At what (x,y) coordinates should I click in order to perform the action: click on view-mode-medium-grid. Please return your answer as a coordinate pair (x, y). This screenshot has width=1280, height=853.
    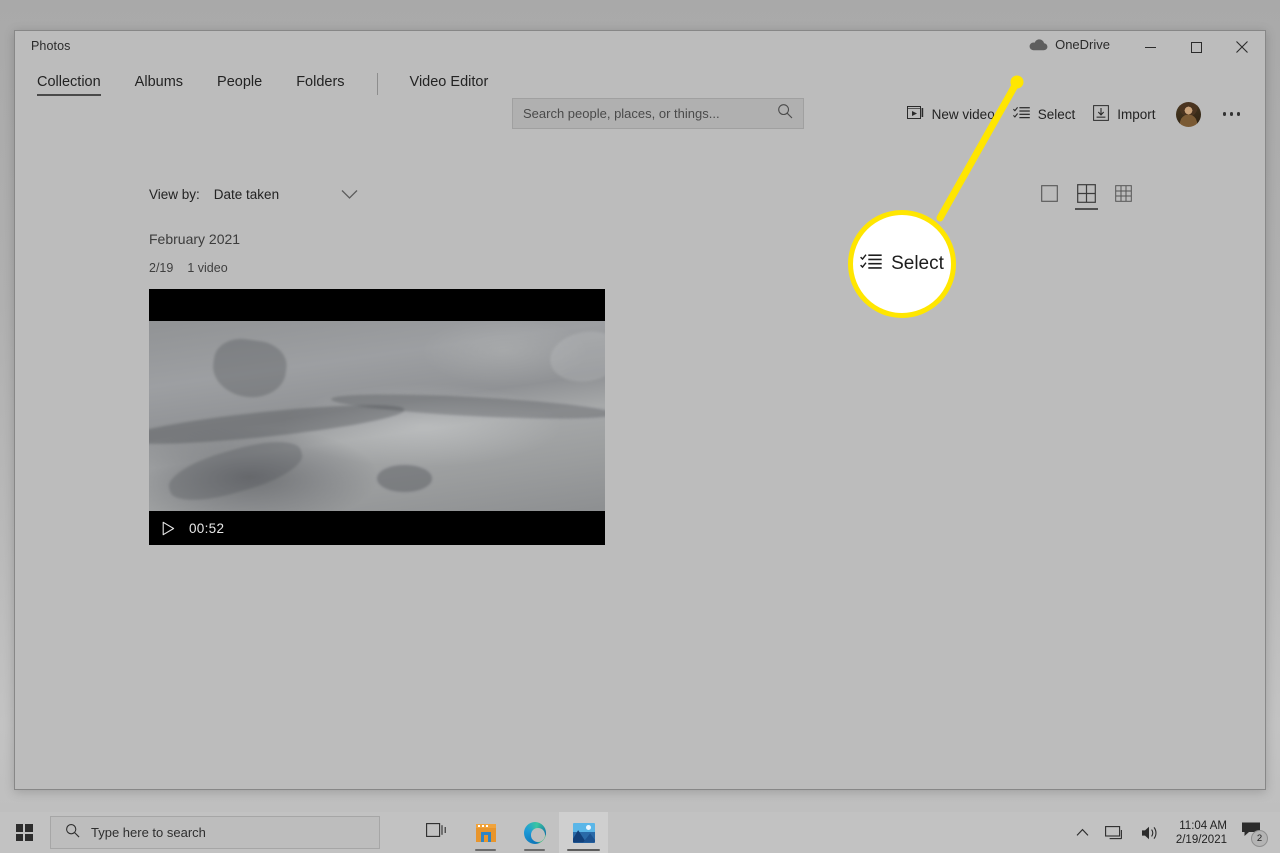
    Looking at the image, I should click on (1086, 196).